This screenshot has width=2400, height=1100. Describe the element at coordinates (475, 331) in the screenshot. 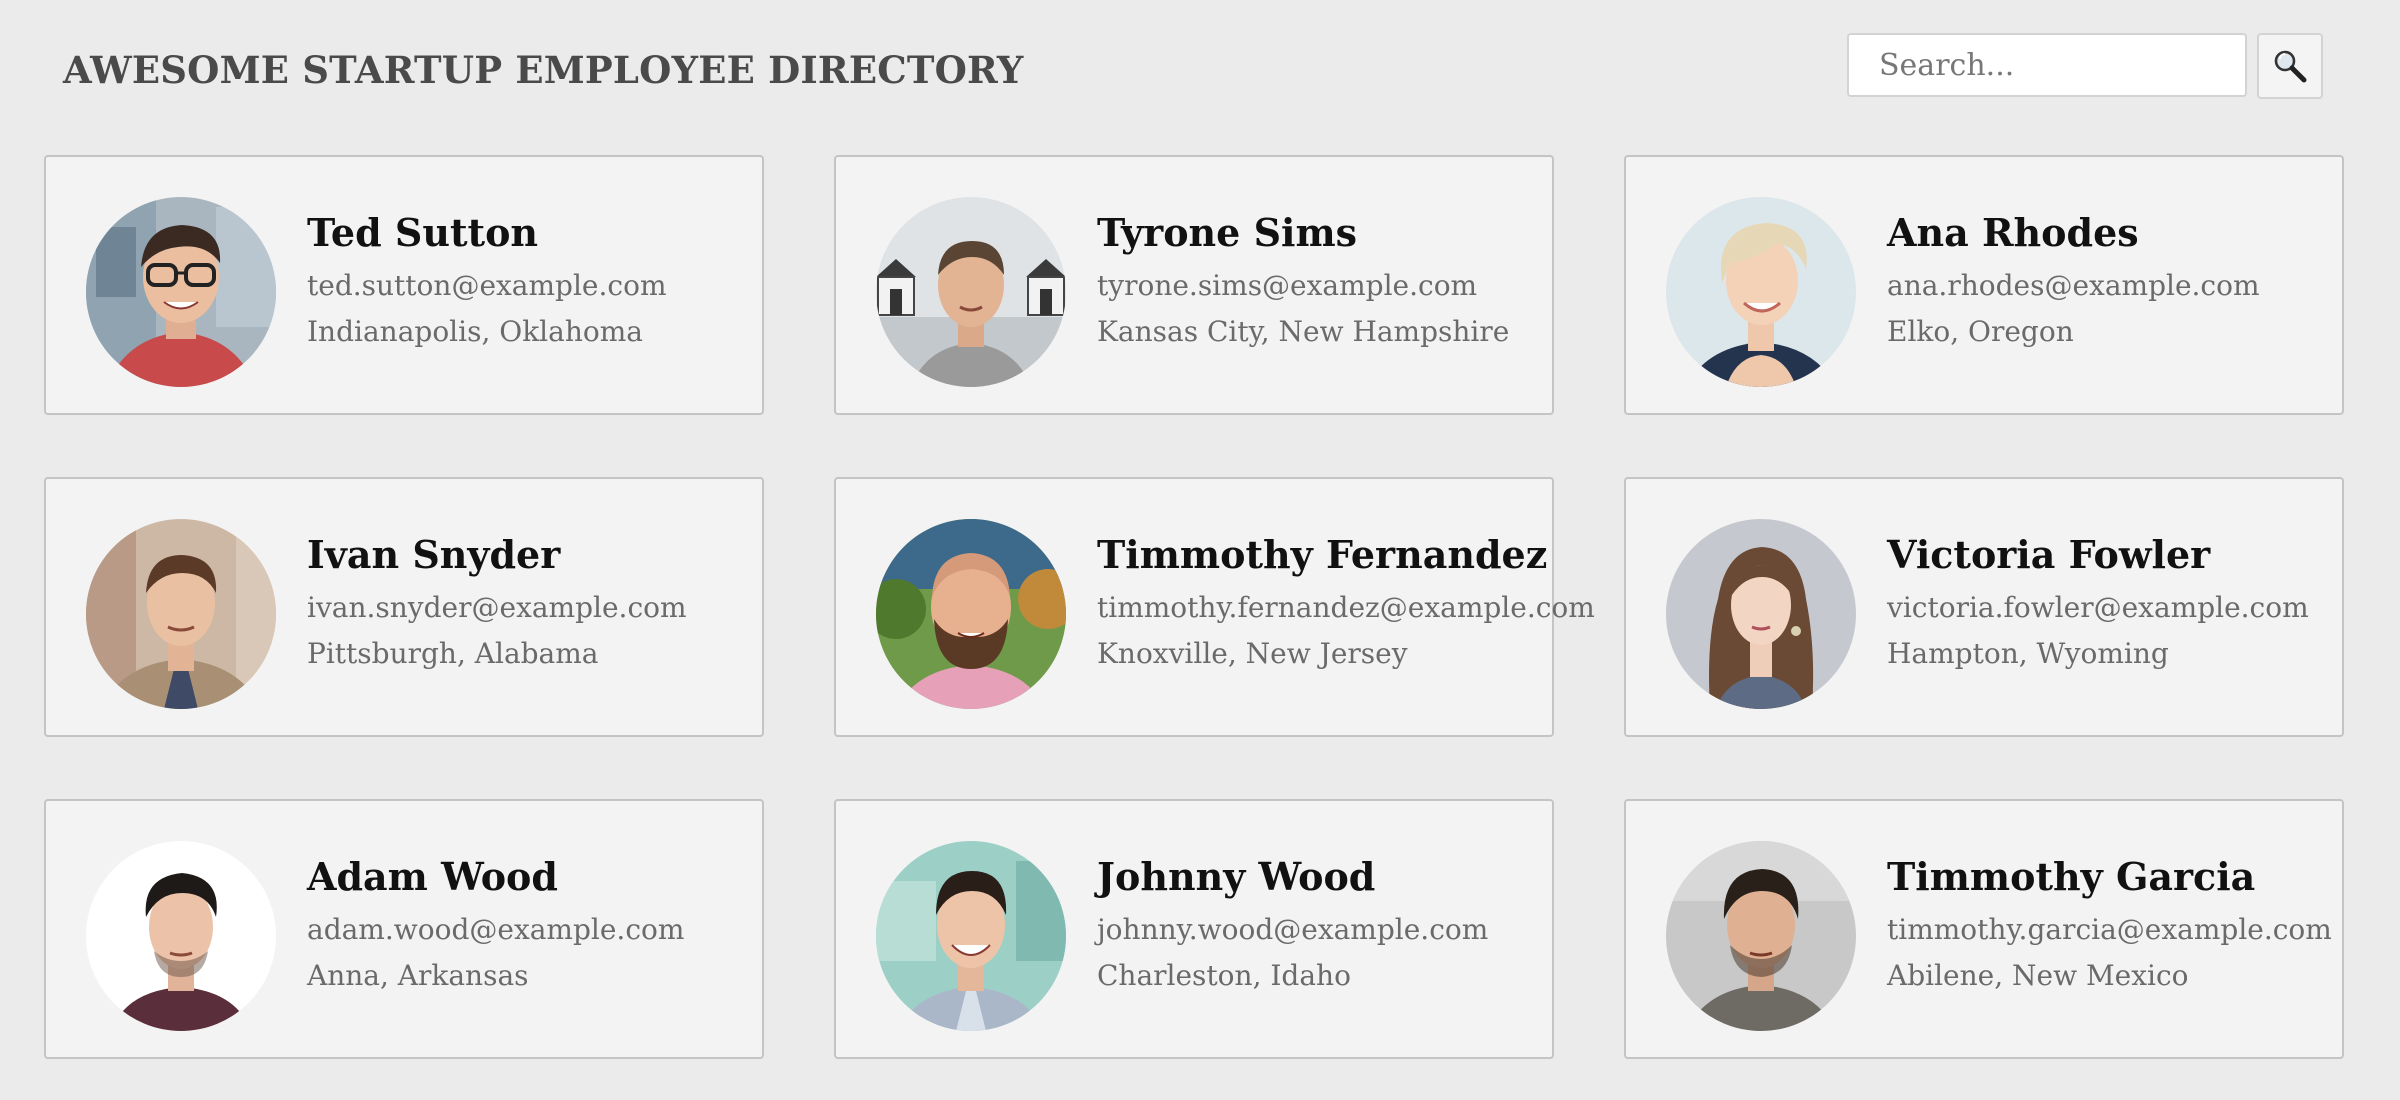

I see `employee-location: Indianapolis, Oklahoma` at that location.